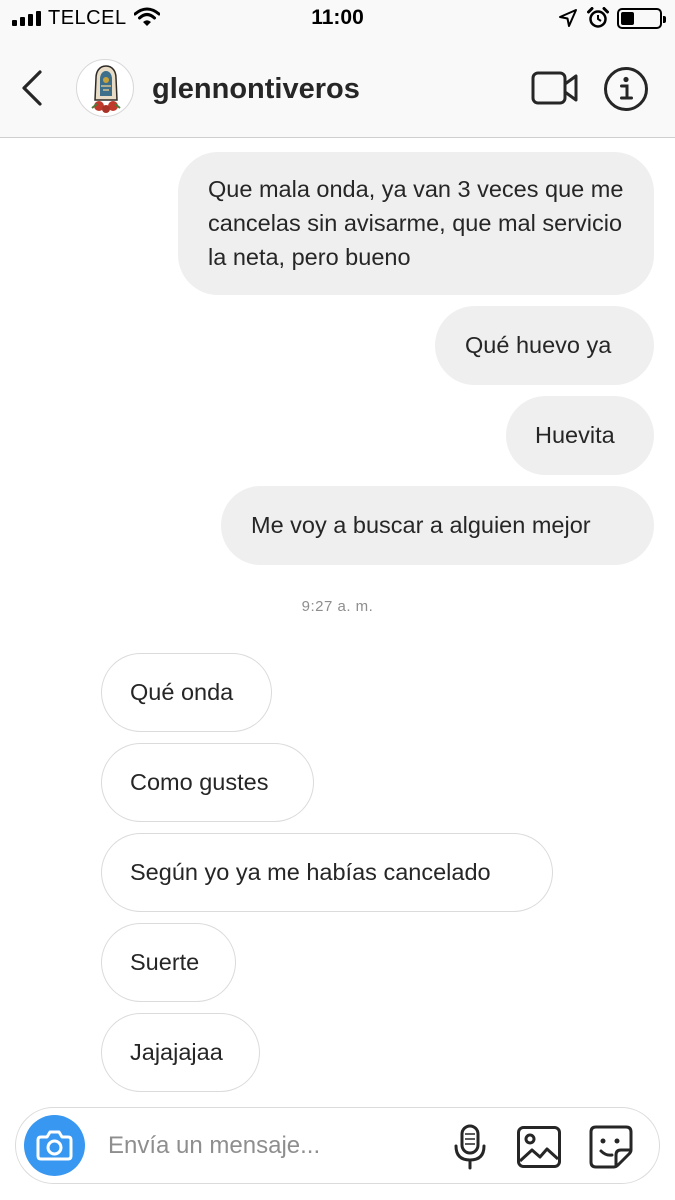  What do you see at coordinates (539, 1147) in the screenshot?
I see `gallery-icon` at bounding box center [539, 1147].